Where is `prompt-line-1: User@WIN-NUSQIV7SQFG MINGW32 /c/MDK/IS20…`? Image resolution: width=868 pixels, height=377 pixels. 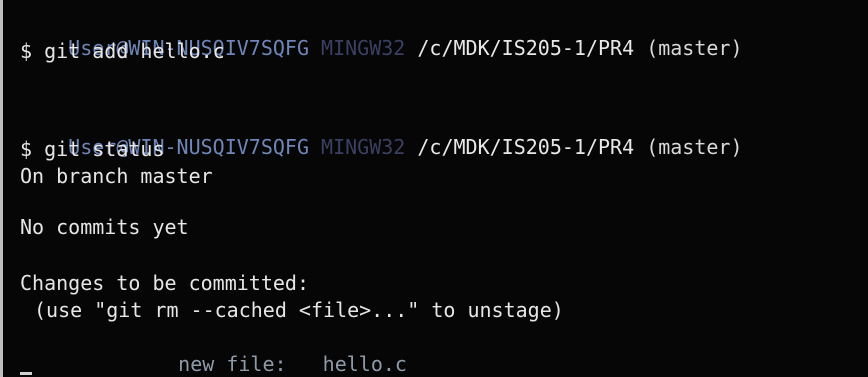
prompt-line-1: User@WIN-NUSQIV7SQFG MINGW32 /c/MDK/IS20… is located at coordinates (381, 34).